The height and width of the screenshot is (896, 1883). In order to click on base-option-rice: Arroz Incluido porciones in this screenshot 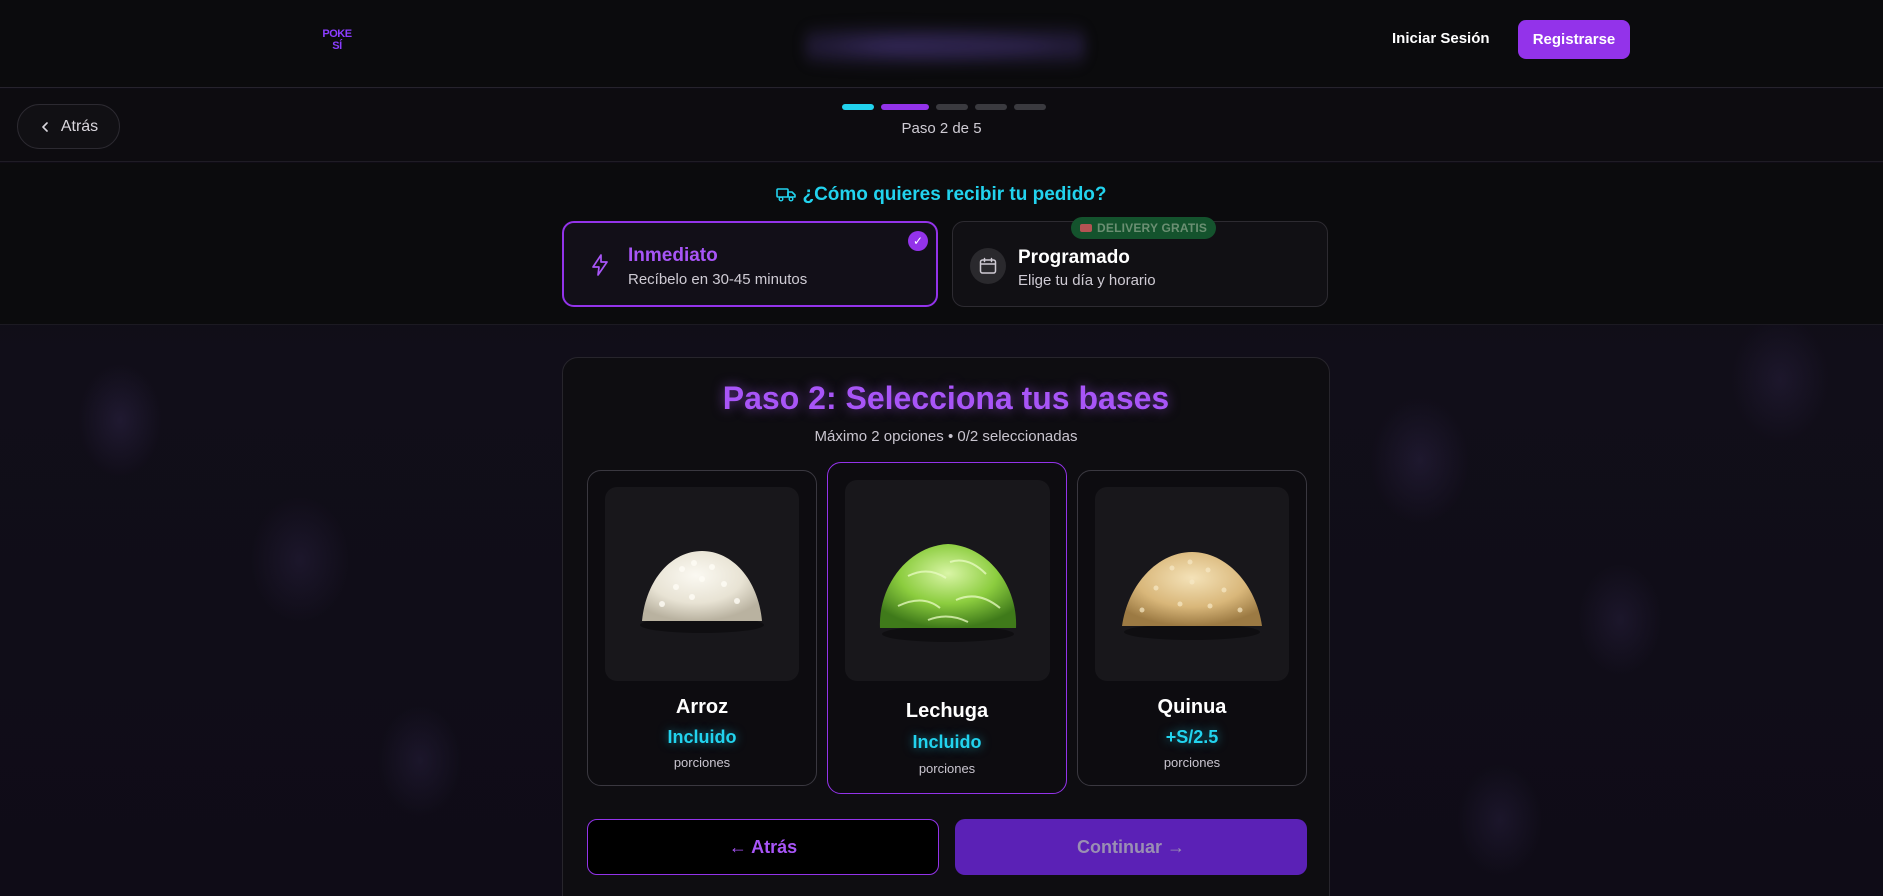, I will do `click(702, 628)`.